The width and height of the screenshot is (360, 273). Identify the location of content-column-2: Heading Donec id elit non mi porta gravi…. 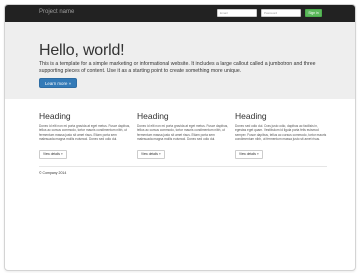
(183, 136).